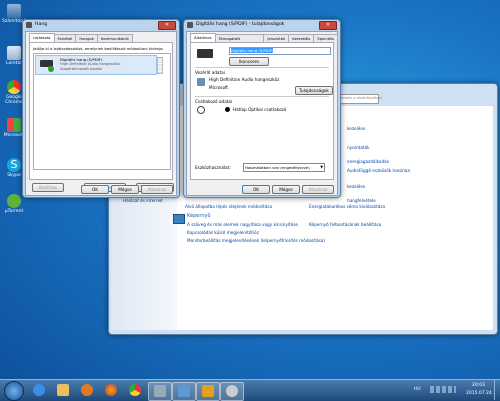  I want to click on media-player-icon, so click(87, 390).